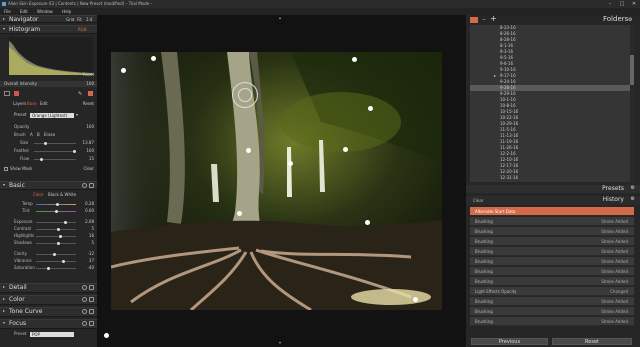 Image resolution: width=640 pixels, height=347 pixels. What do you see at coordinates (634, 4) in the screenshot?
I see `close-icon: ✕` at bounding box center [634, 4].